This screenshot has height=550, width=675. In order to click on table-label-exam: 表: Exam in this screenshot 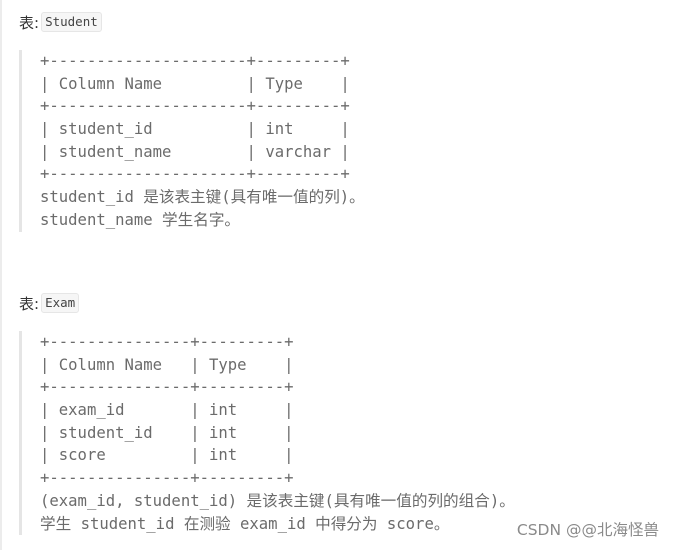, I will do `click(49, 303)`.